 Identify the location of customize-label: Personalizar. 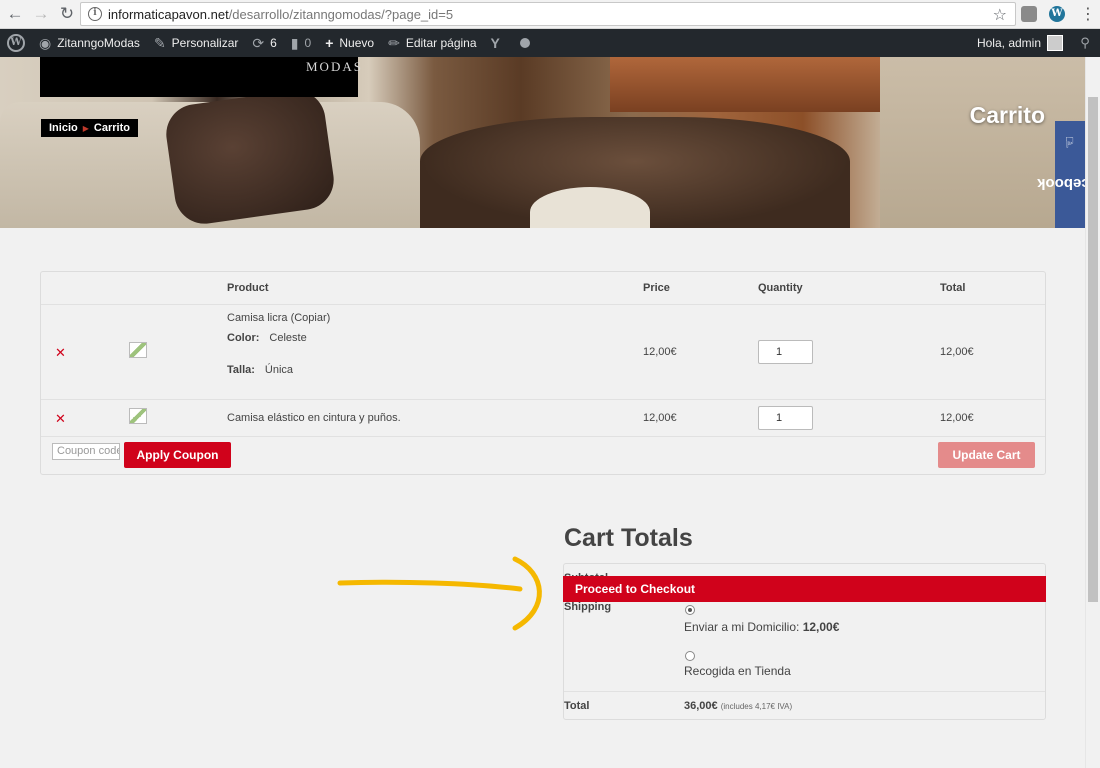
(205, 43).